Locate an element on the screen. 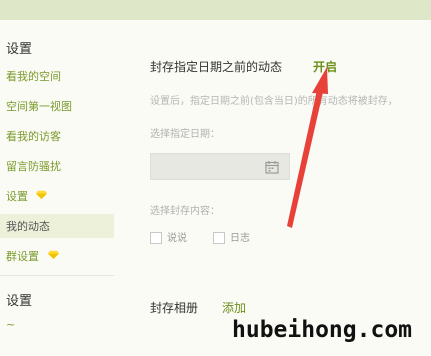 The image size is (431, 356). red-arrow-annotation is located at coordinates (307, 147).